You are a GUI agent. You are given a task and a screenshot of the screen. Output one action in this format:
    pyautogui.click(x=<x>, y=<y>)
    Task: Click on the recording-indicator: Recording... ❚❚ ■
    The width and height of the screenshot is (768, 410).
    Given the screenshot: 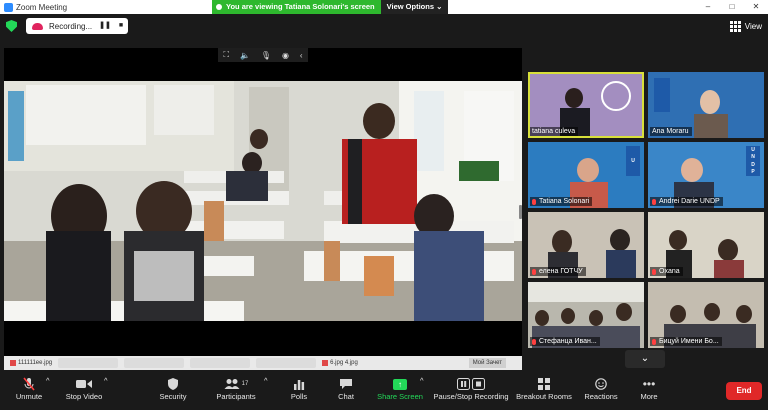 What is the action you would take?
    pyautogui.click(x=77, y=26)
    